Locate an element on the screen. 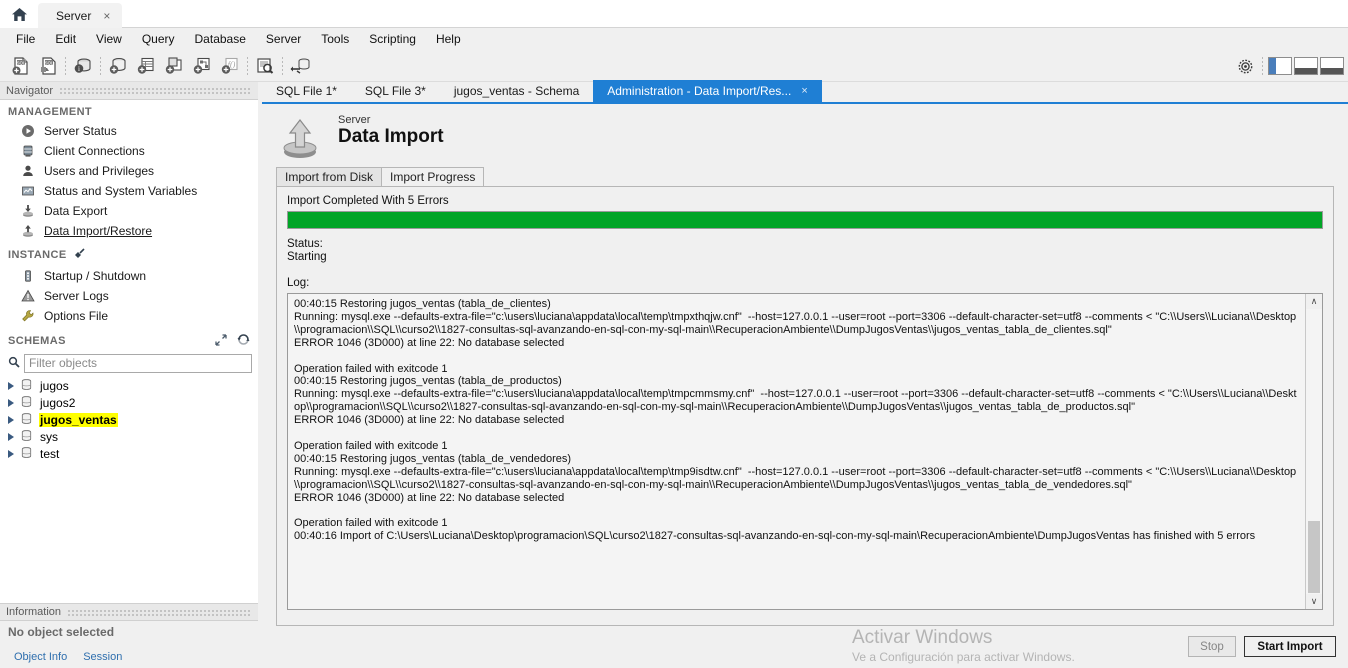 This screenshot has width=1348, height=668. import-status-title: Import Completed With 5 Errors is located at coordinates (368, 201).